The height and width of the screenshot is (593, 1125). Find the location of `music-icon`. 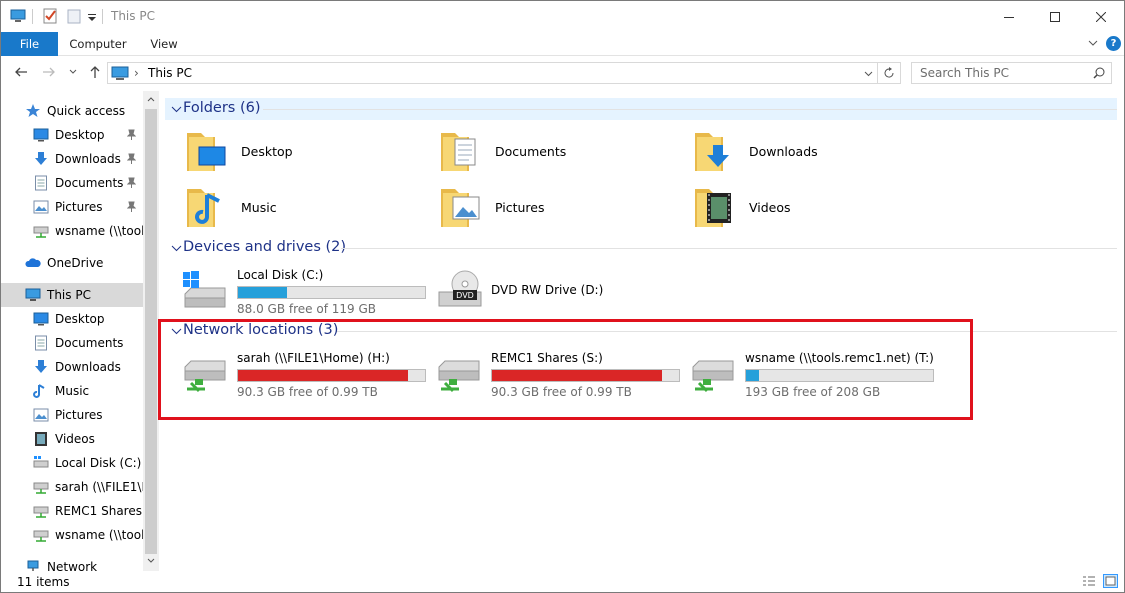

music-icon is located at coordinates (39, 391).